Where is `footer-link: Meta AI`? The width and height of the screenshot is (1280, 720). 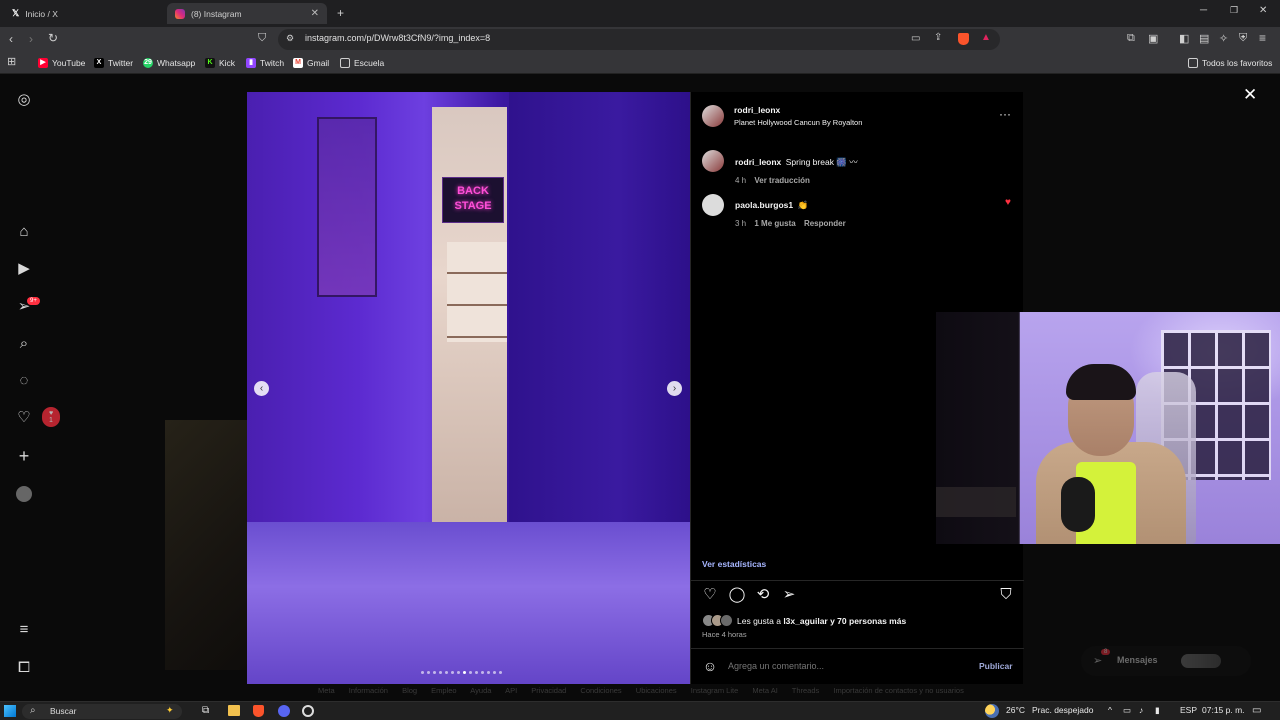
footer-link: Meta AI is located at coordinates (764, 690).